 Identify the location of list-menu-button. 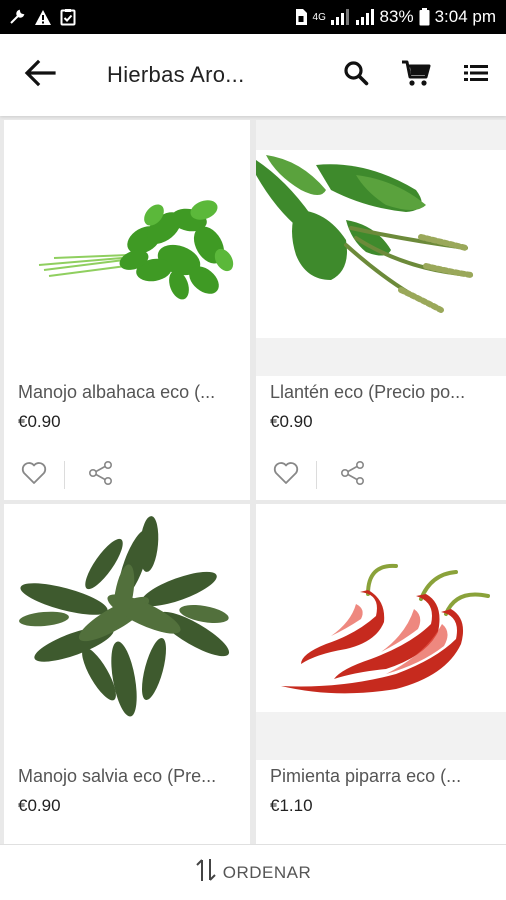
(476, 75).